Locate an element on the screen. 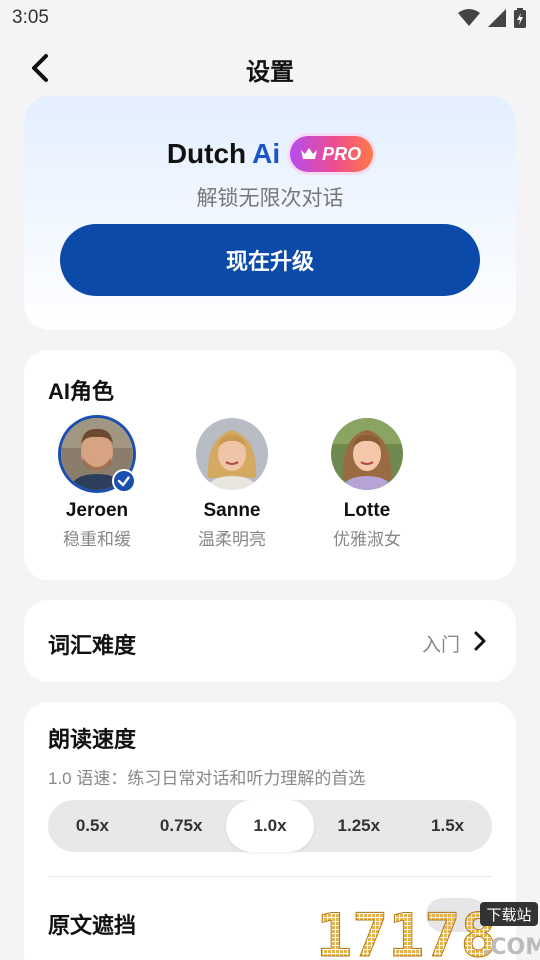  crown-icon is located at coordinates (309, 153).